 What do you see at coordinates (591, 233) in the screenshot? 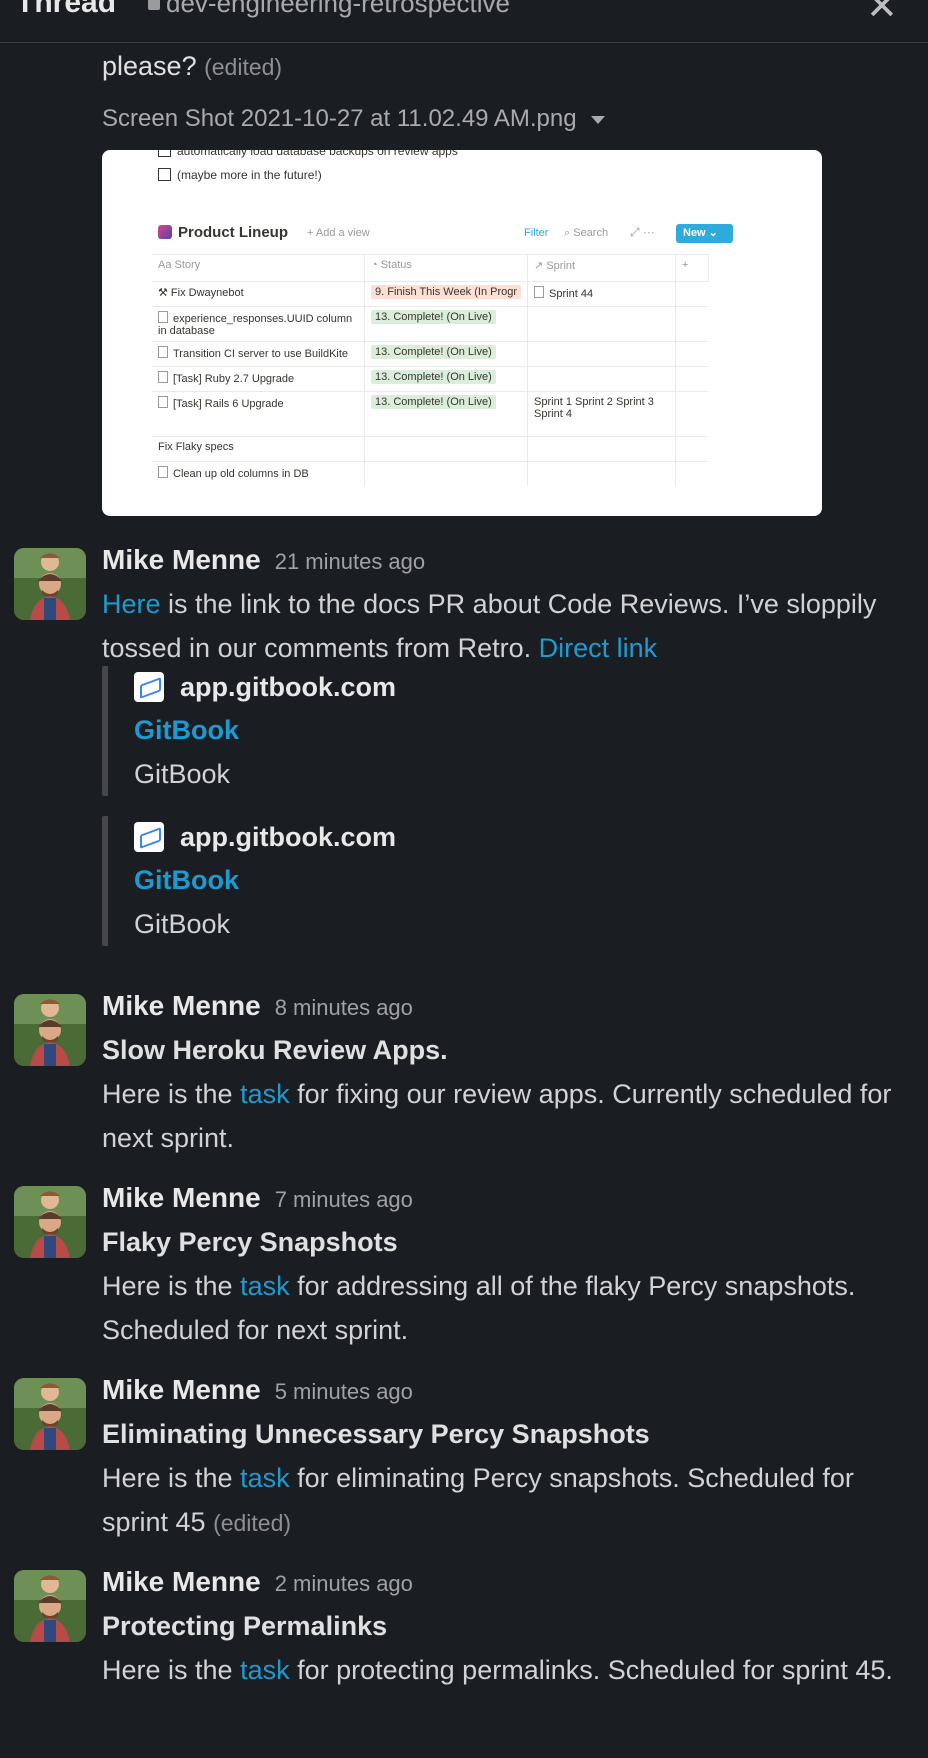
I see `search-text: Search` at bounding box center [591, 233].